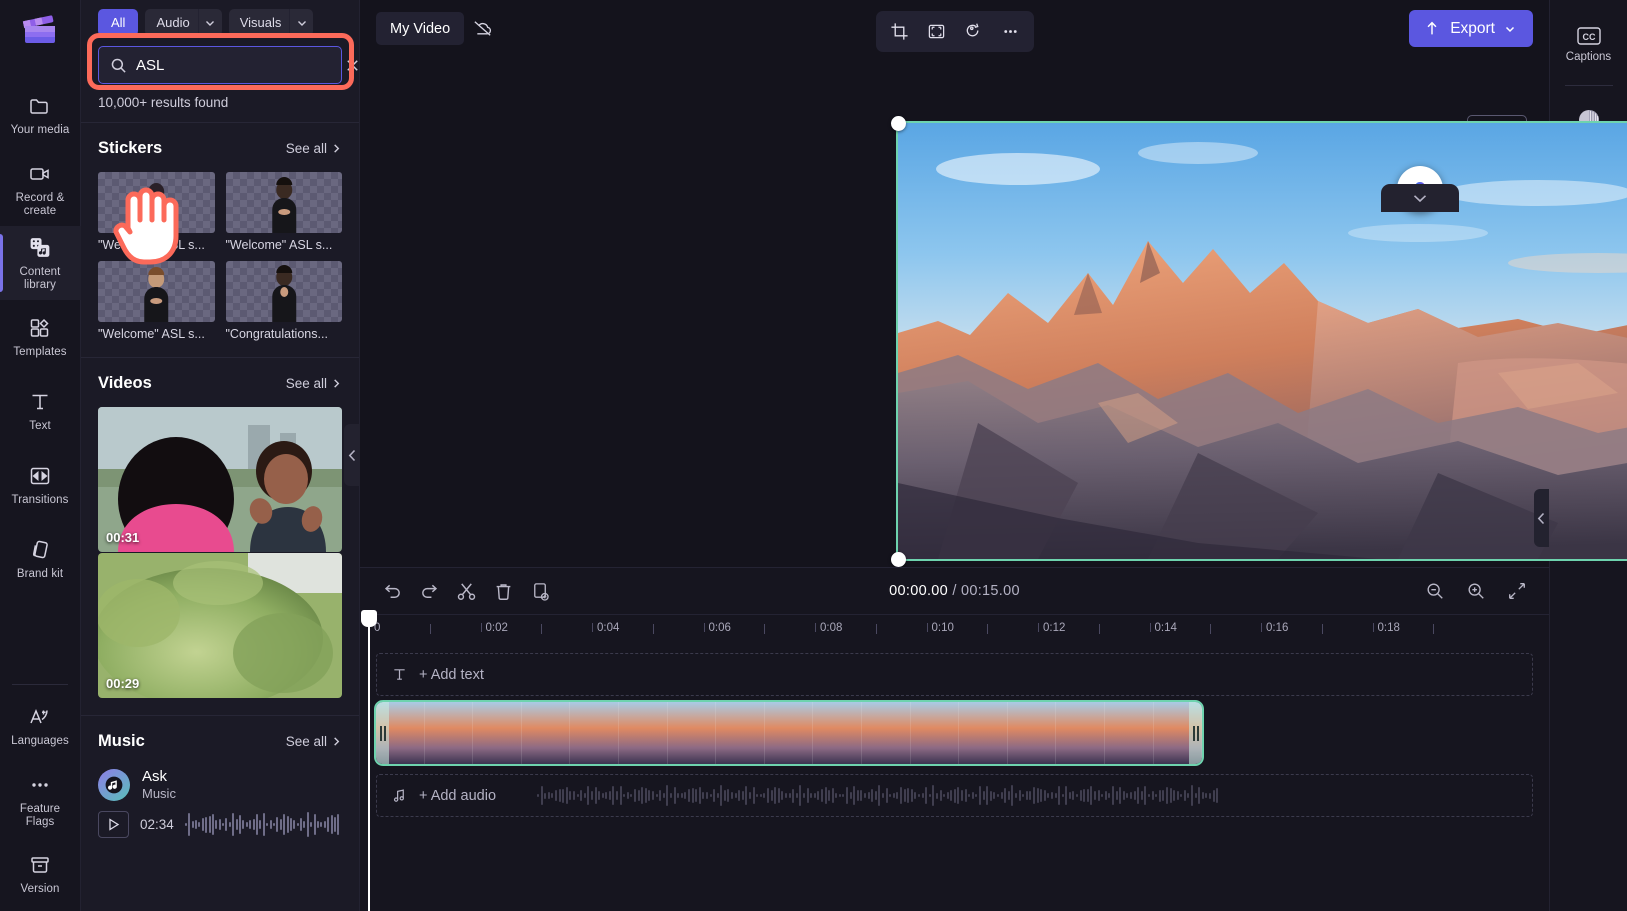 This screenshot has width=1627, height=911. What do you see at coordinates (1195, 733) in the screenshot?
I see `clip-trim-handle-right` at bounding box center [1195, 733].